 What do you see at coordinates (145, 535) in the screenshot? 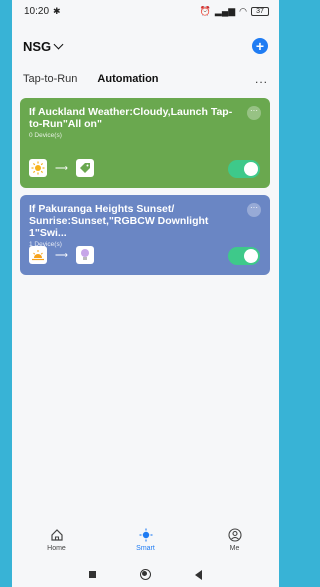
I see `smart-icon` at bounding box center [145, 535].